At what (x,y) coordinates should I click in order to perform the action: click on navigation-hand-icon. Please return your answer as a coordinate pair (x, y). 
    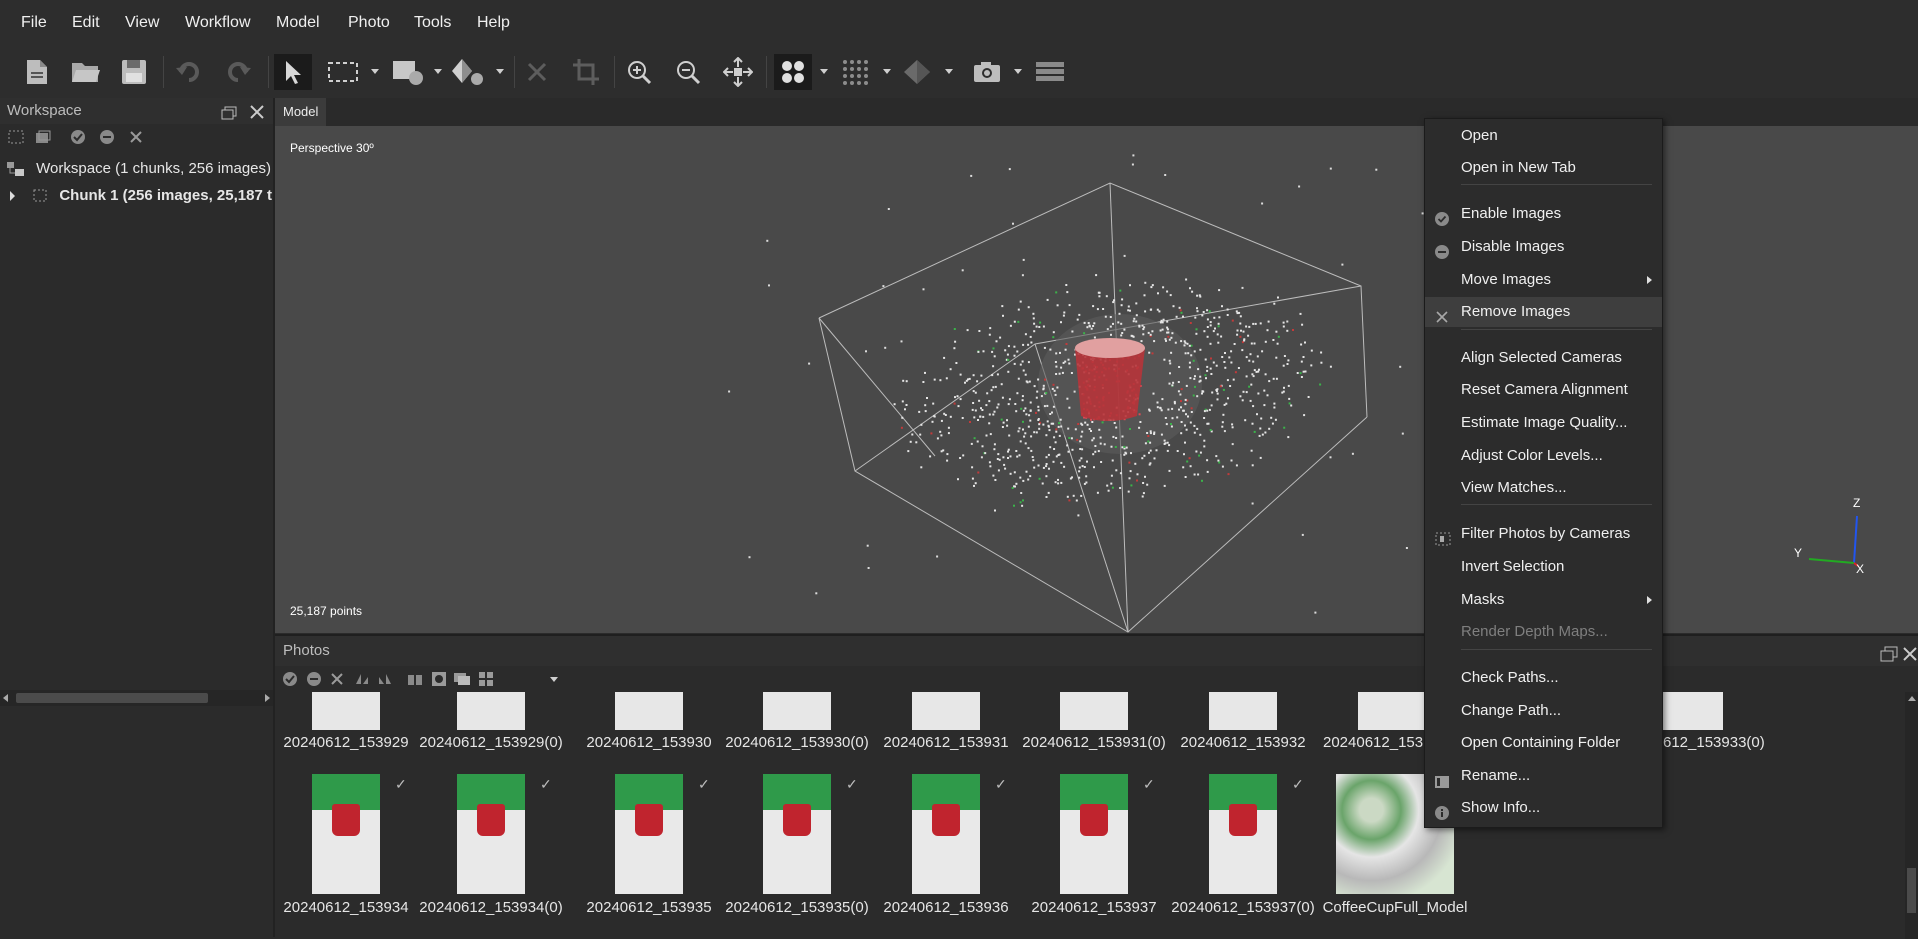
    Looking at the image, I should click on (408, 72).